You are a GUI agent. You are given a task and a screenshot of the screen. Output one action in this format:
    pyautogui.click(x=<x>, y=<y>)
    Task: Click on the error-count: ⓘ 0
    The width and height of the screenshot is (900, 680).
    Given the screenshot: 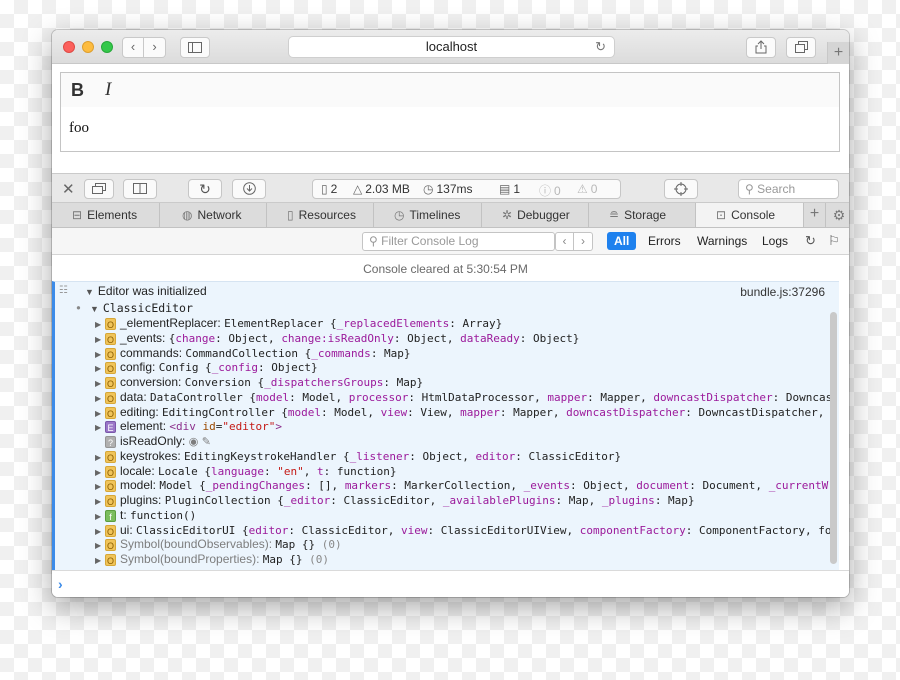 What is the action you would take?
    pyautogui.click(x=550, y=190)
    